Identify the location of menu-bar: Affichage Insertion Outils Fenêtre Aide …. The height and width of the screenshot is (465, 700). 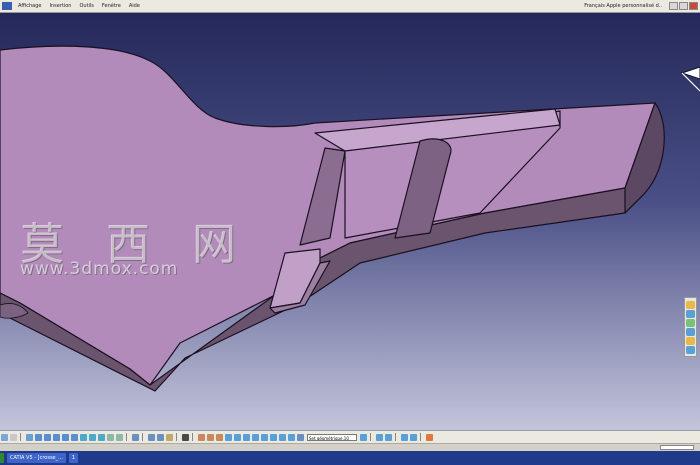
(350, 6).